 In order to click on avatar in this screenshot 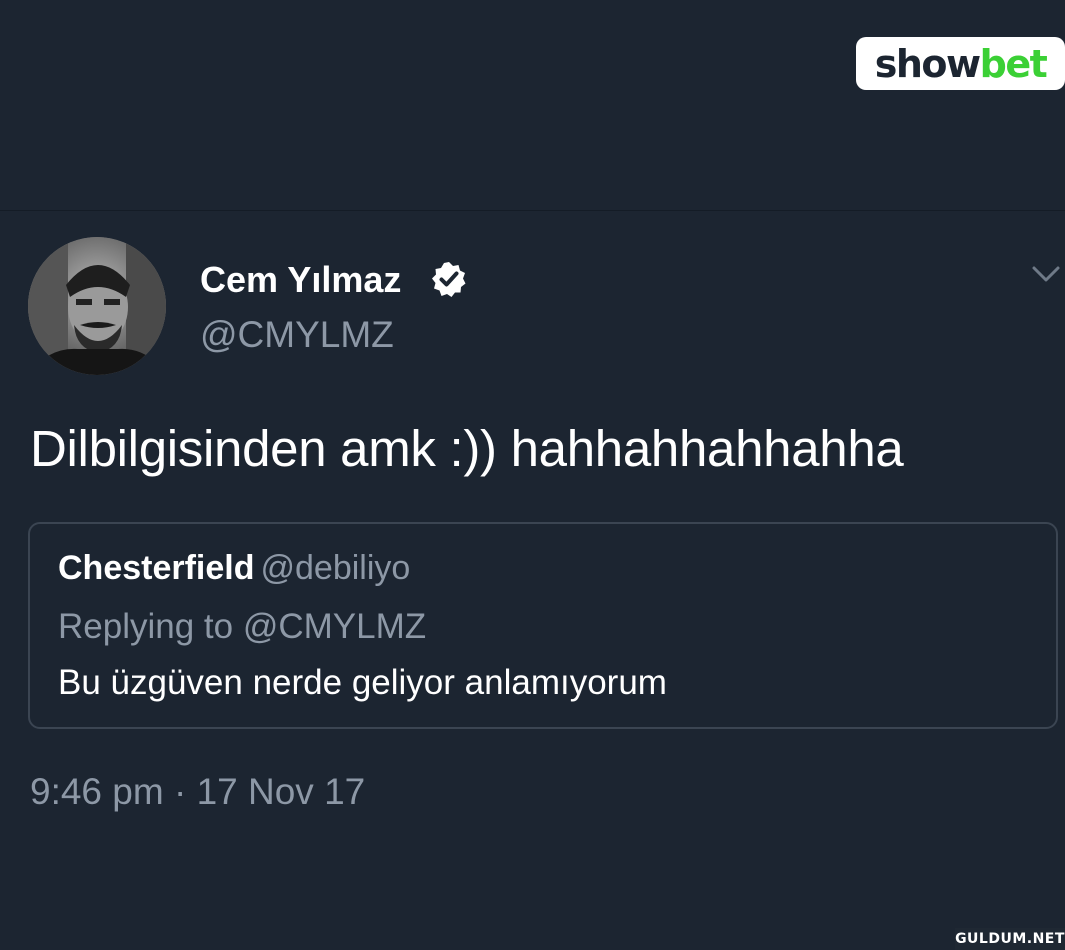, I will do `click(97, 306)`.